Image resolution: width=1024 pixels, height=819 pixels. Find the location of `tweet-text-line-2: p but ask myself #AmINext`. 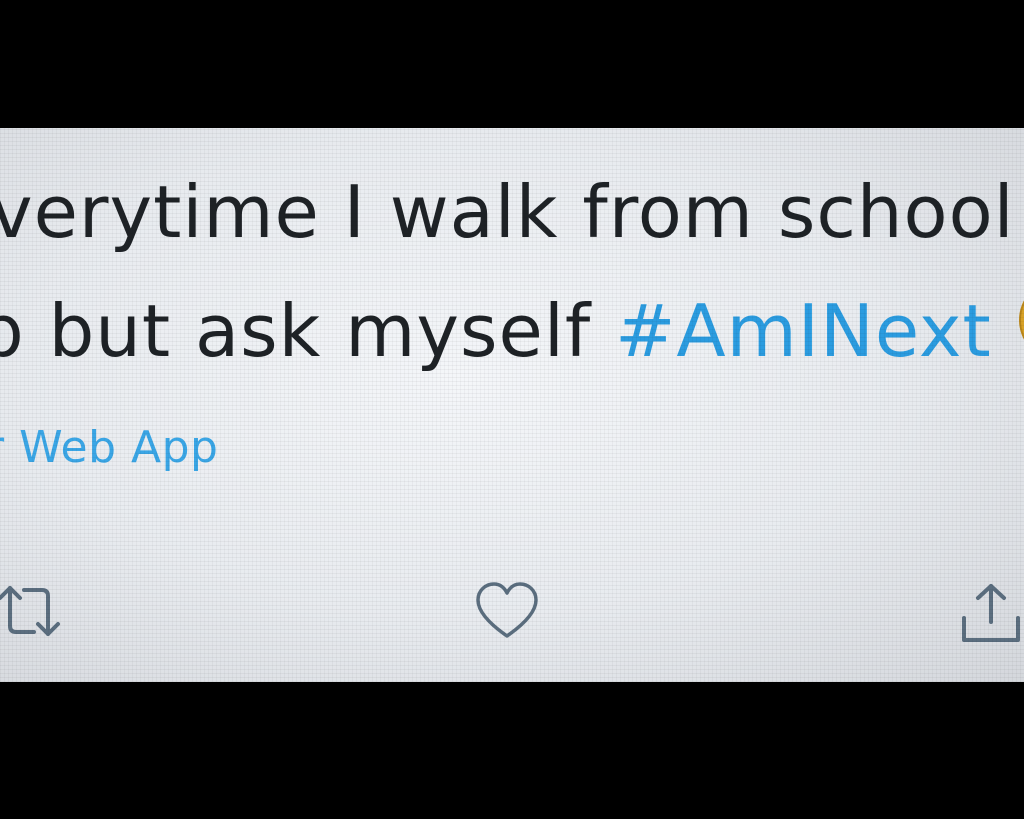

tweet-text-line-2: p but ask myself #AmINext is located at coordinates (512, 322).